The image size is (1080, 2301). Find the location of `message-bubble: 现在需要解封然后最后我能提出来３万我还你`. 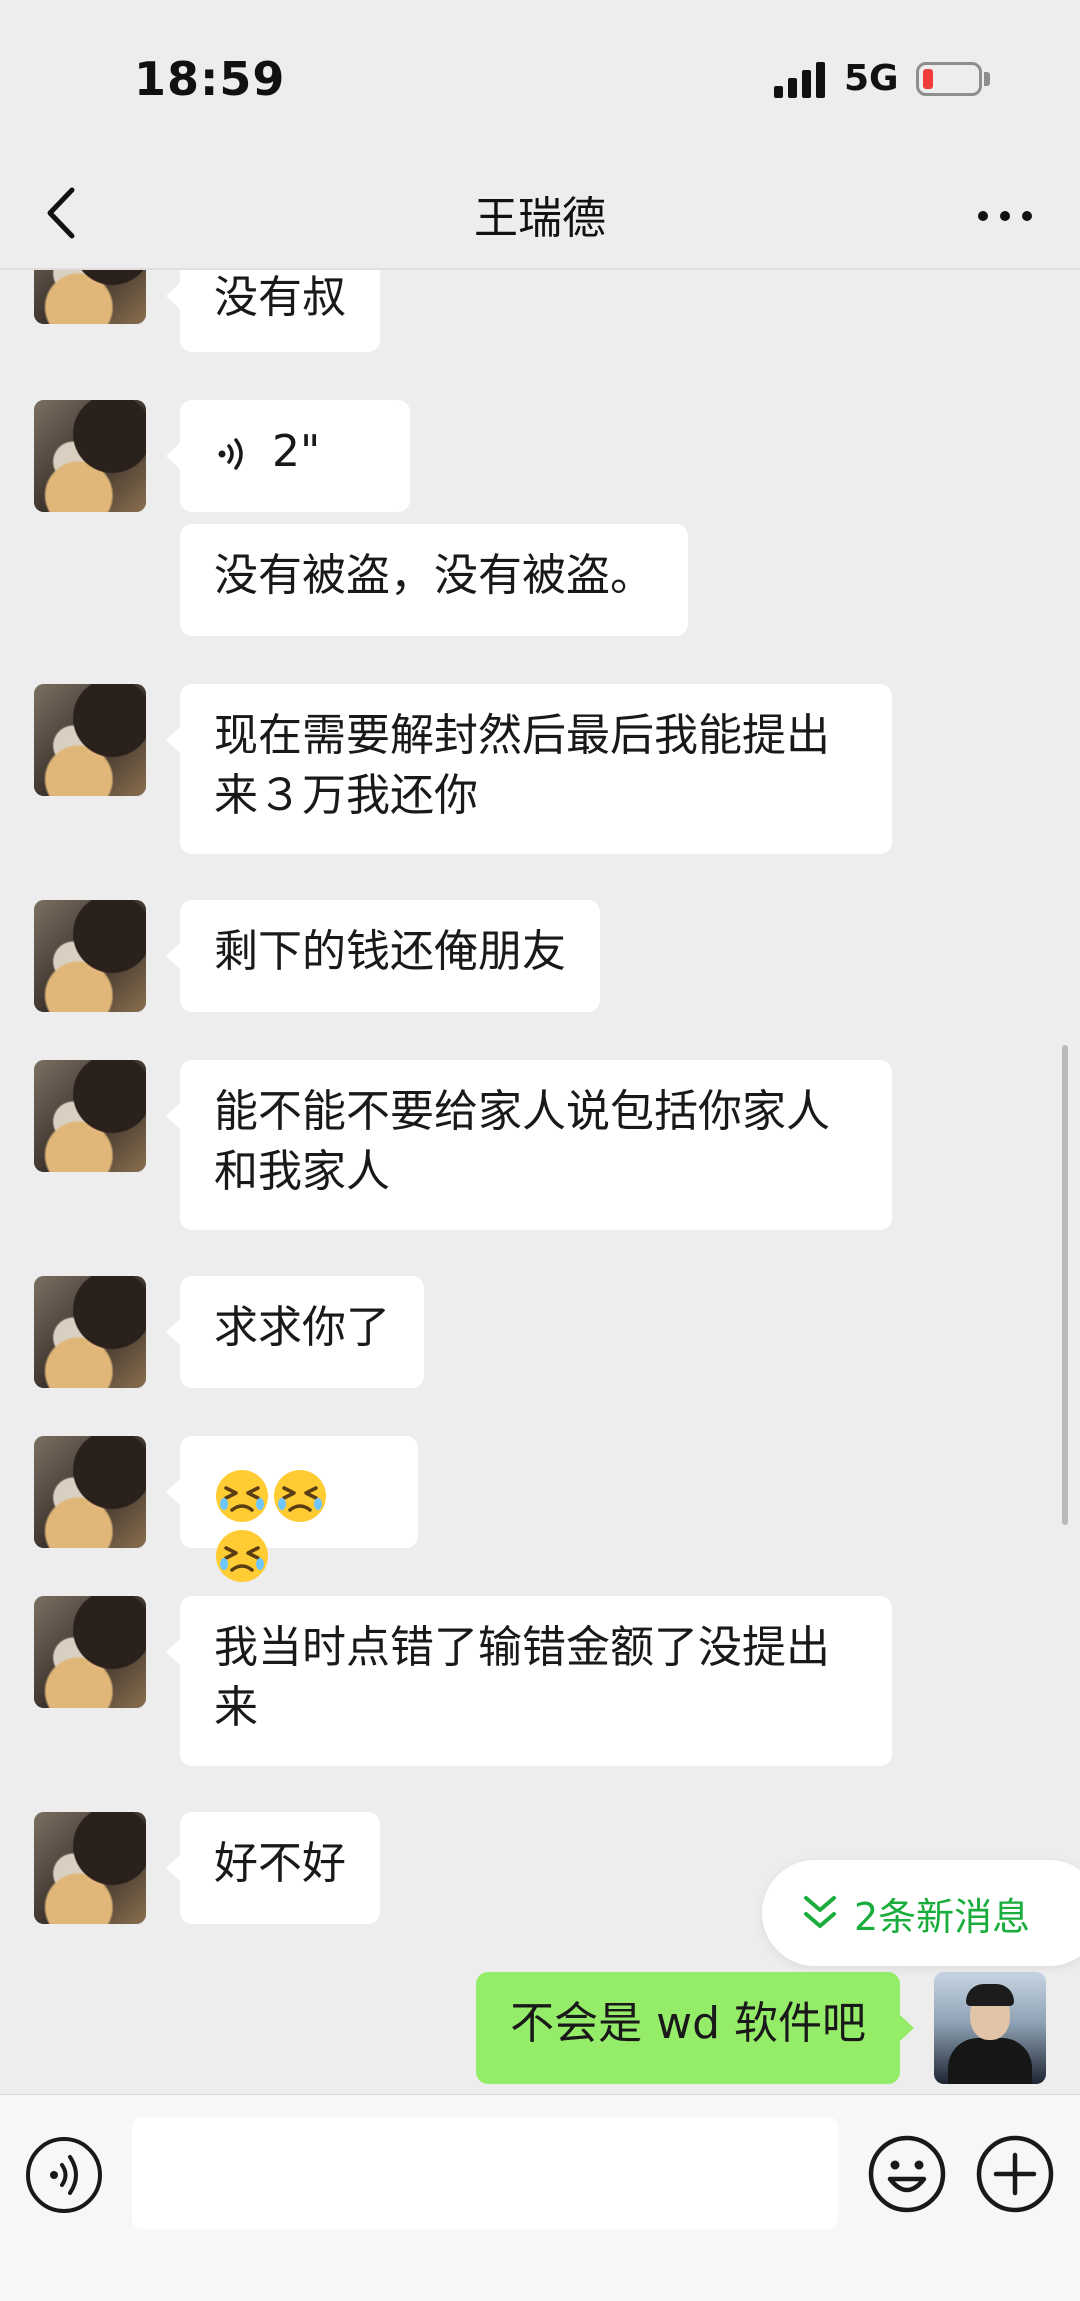

message-bubble: 现在需要解封然后最后我能提出来３万我还你 is located at coordinates (529, 769).